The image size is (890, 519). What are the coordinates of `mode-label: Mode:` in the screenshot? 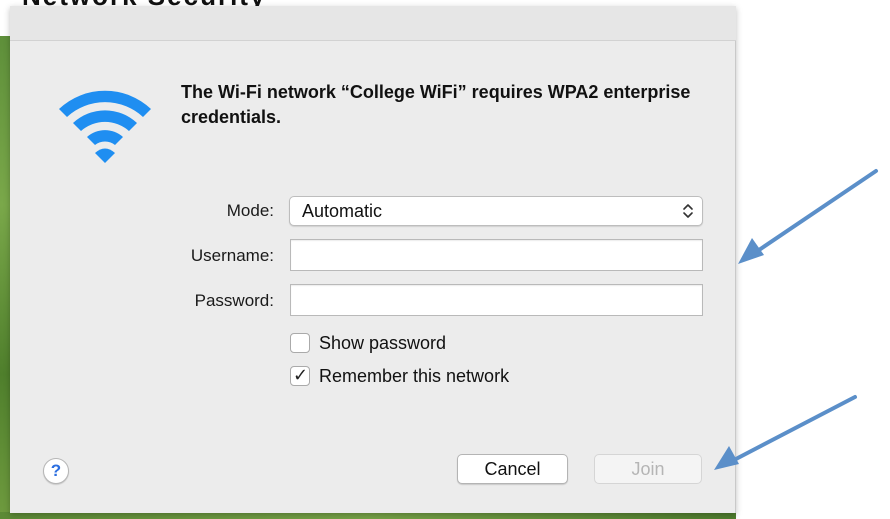 It's located at (250, 210).